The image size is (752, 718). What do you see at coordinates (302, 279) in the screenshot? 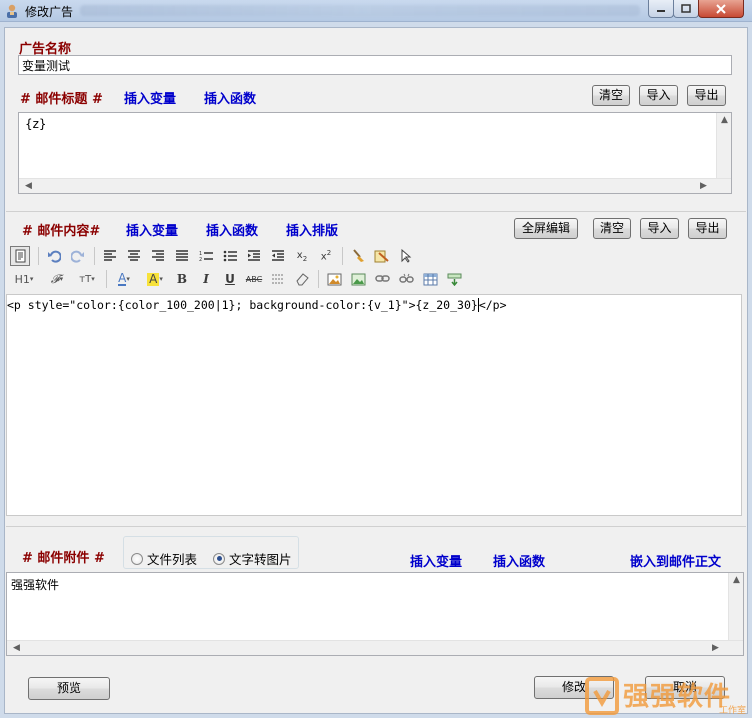
I see `eraser-icon` at bounding box center [302, 279].